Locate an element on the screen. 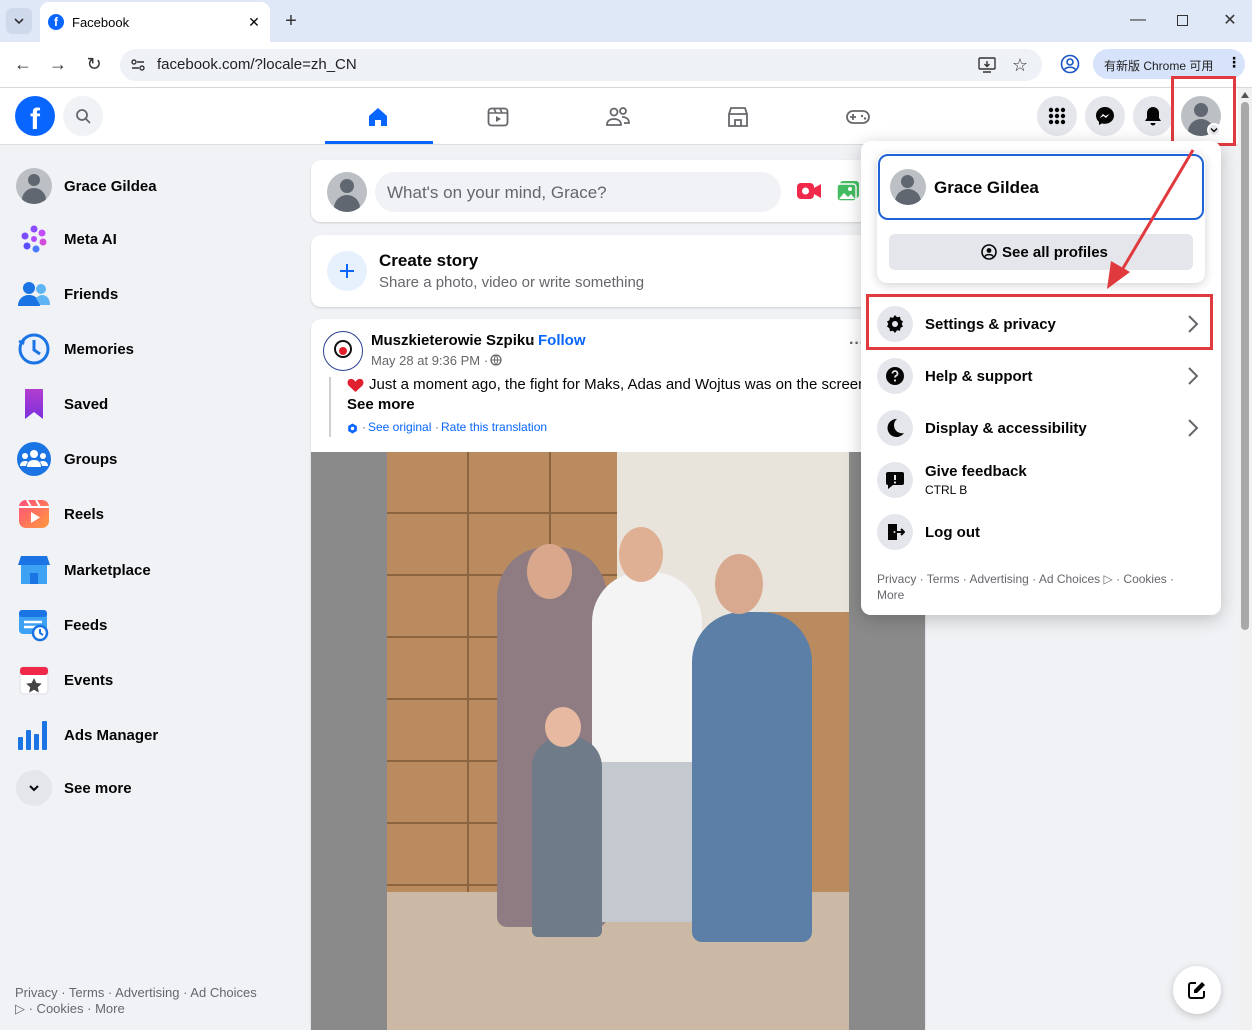 Image resolution: width=1252 pixels, height=1030 pixels. sidebar-item-profile: Grace Gildea is located at coordinates (153, 186).